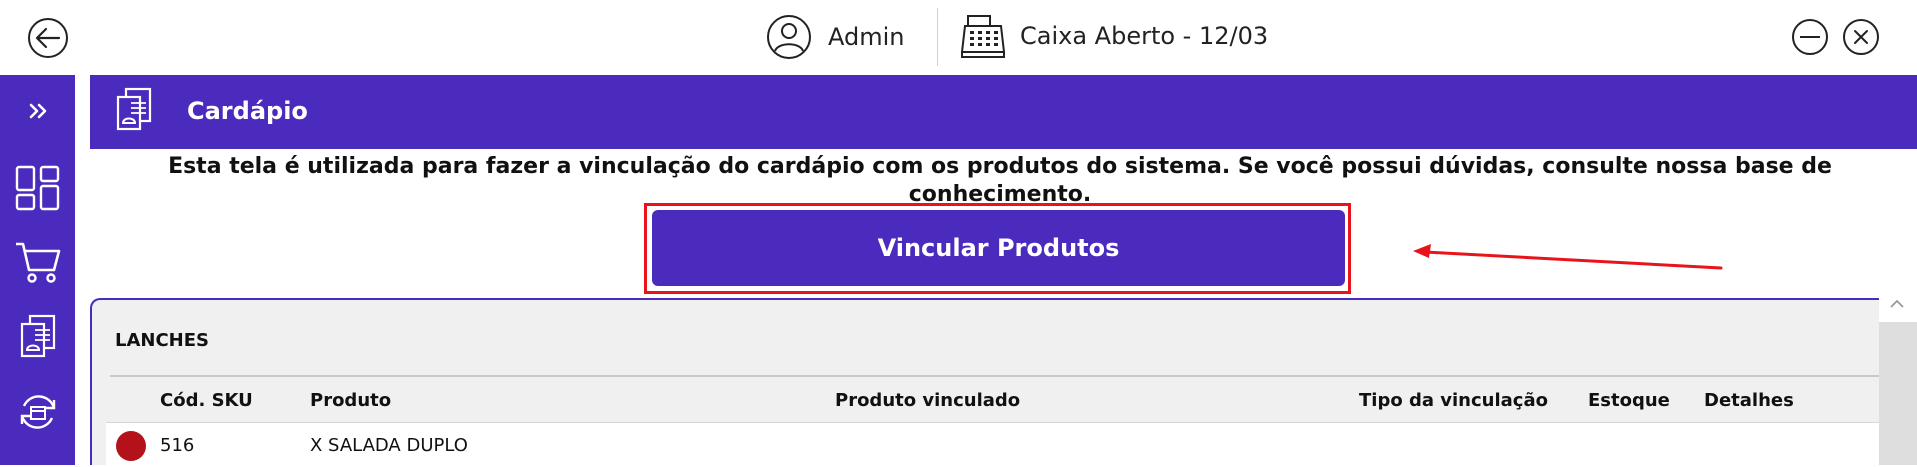  What do you see at coordinates (131, 446) in the screenshot?
I see `status-indicator` at bounding box center [131, 446].